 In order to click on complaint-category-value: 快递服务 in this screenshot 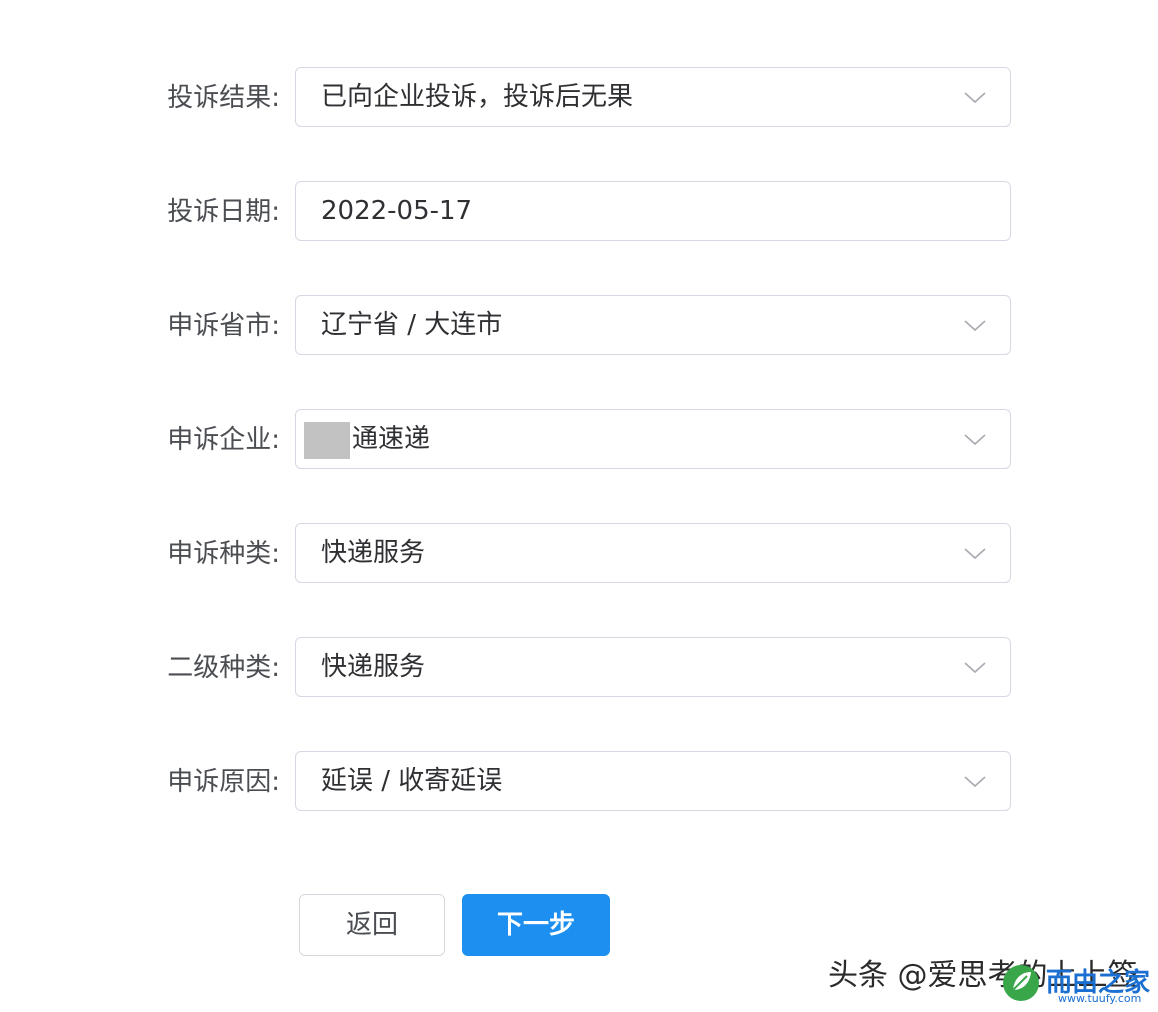, I will do `click(373, 553)`.